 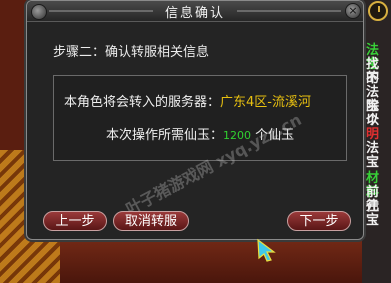 What do you see at coordinates (265, 102) in the screenshot?
I see `server-value: 广东4区-流溪河` at bounding box center [265, 102].